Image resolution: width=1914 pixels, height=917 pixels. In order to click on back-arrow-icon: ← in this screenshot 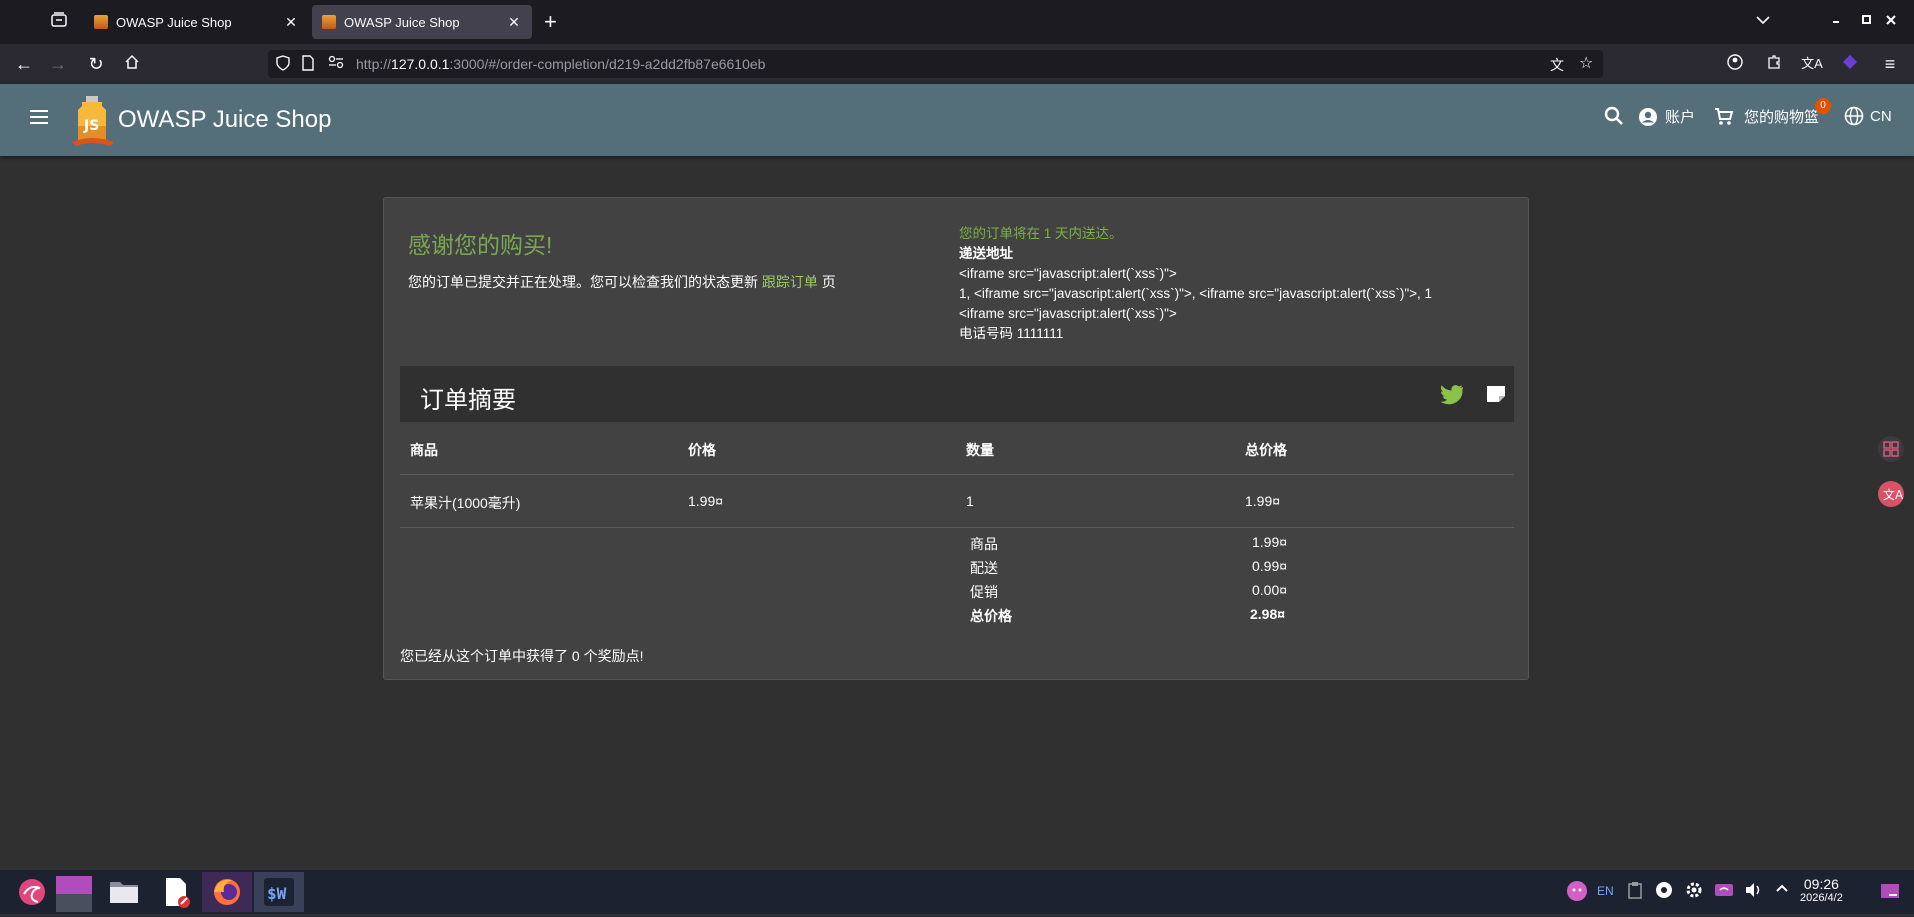, I will do `click(24, 64)`.